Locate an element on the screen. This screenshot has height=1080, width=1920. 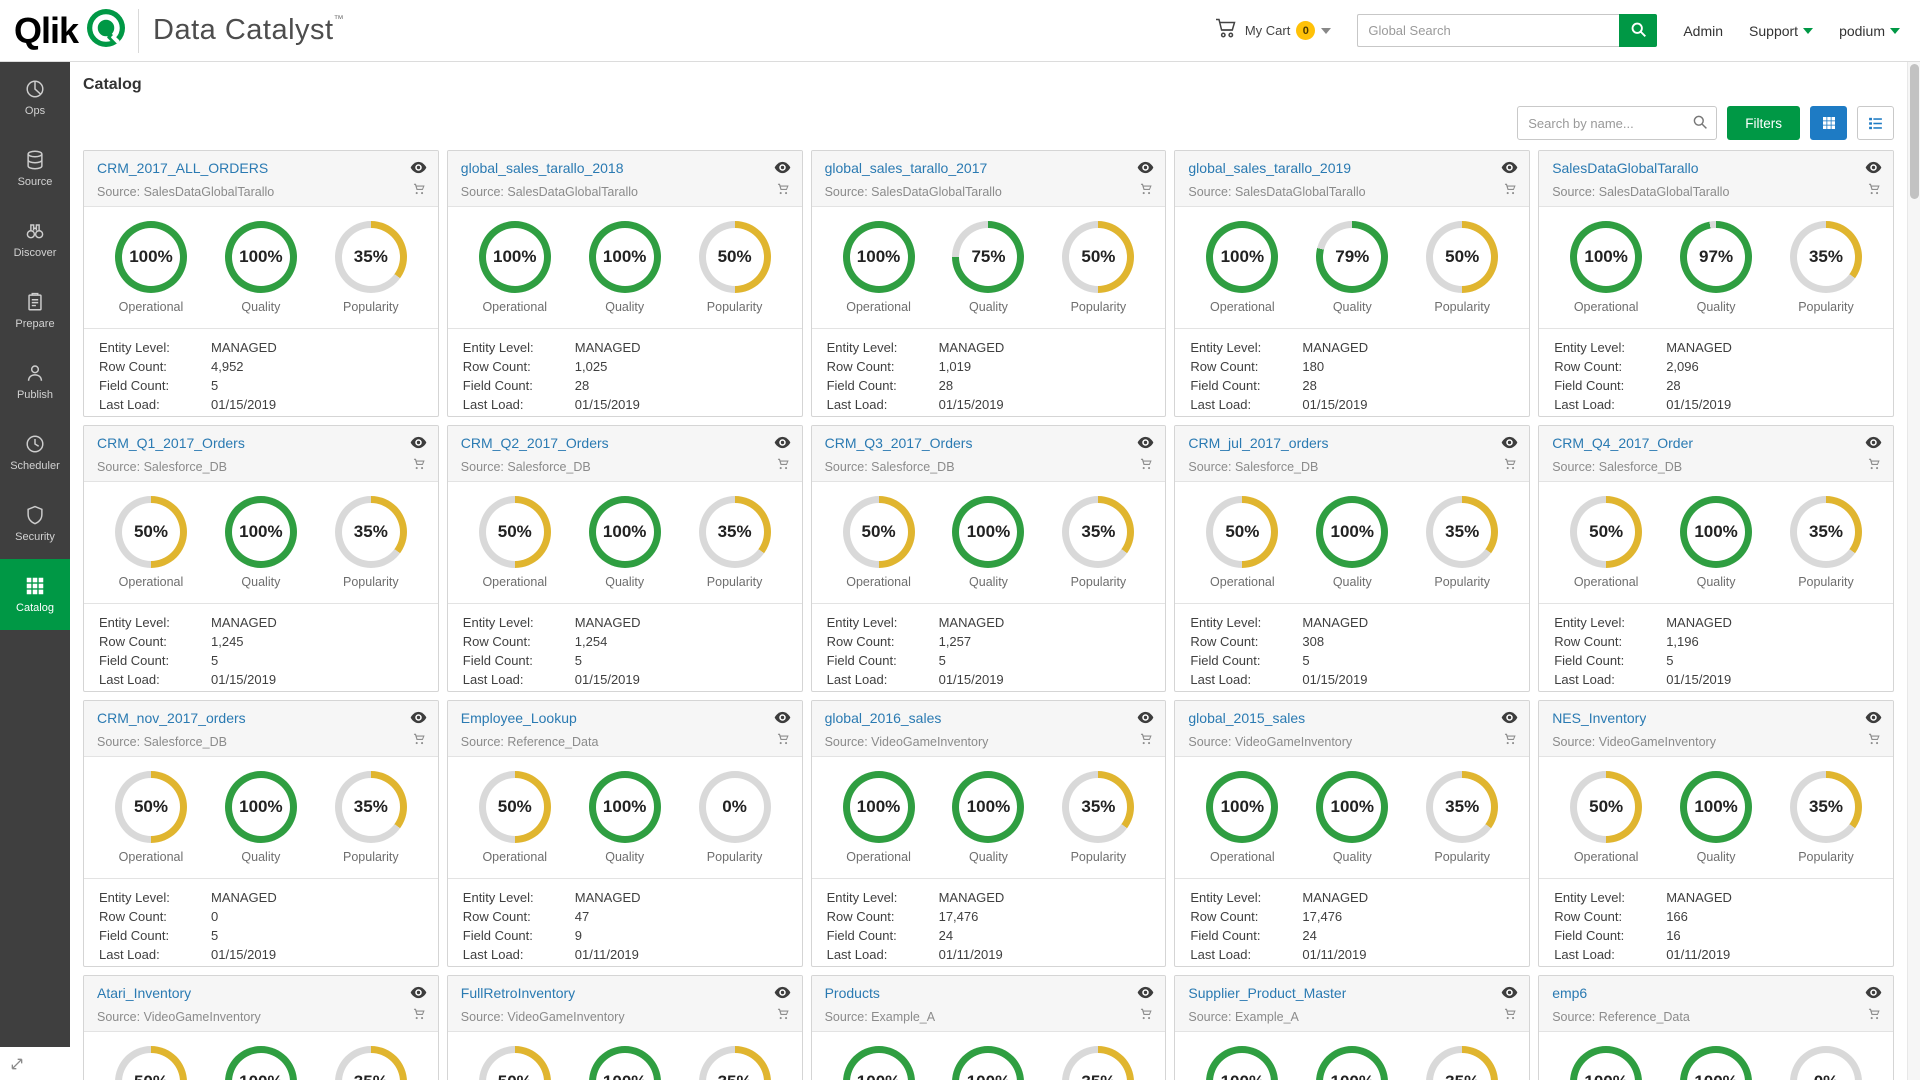
list-view-toggle is located at coordinates (1875, 123).